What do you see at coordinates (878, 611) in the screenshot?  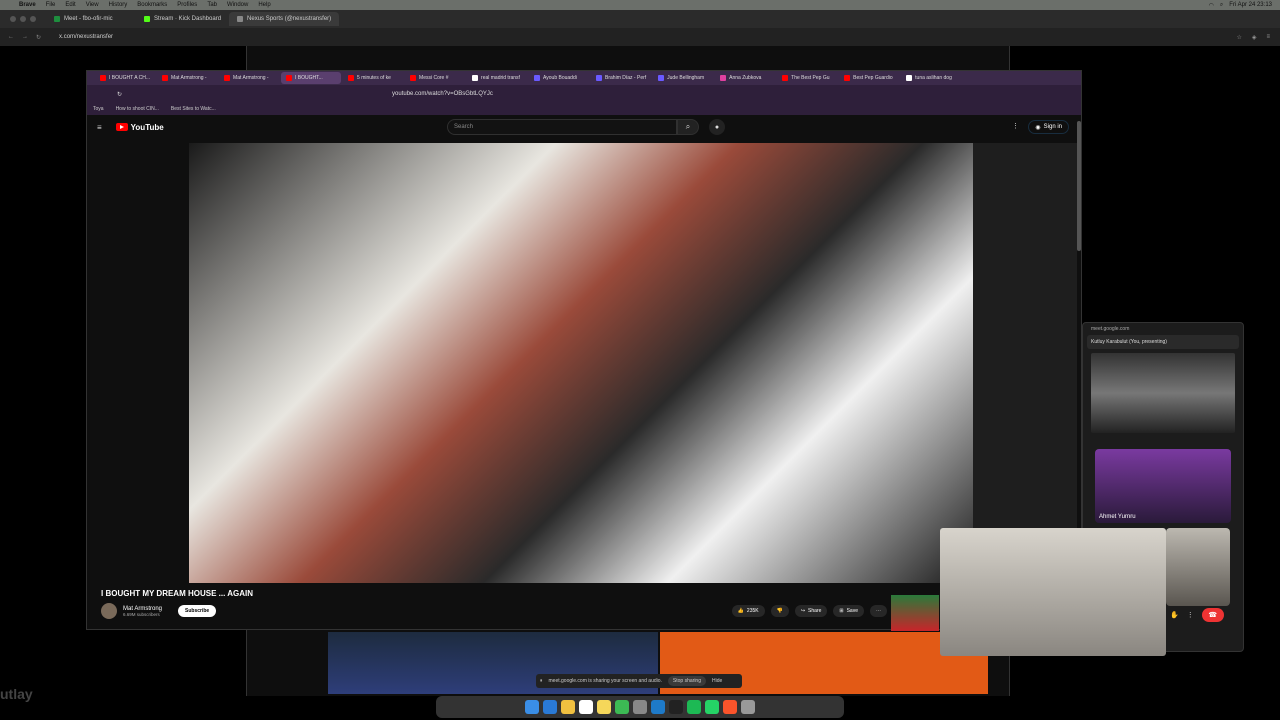 I see `more-actions-button: ⋯` at bounding box center [878, 611].